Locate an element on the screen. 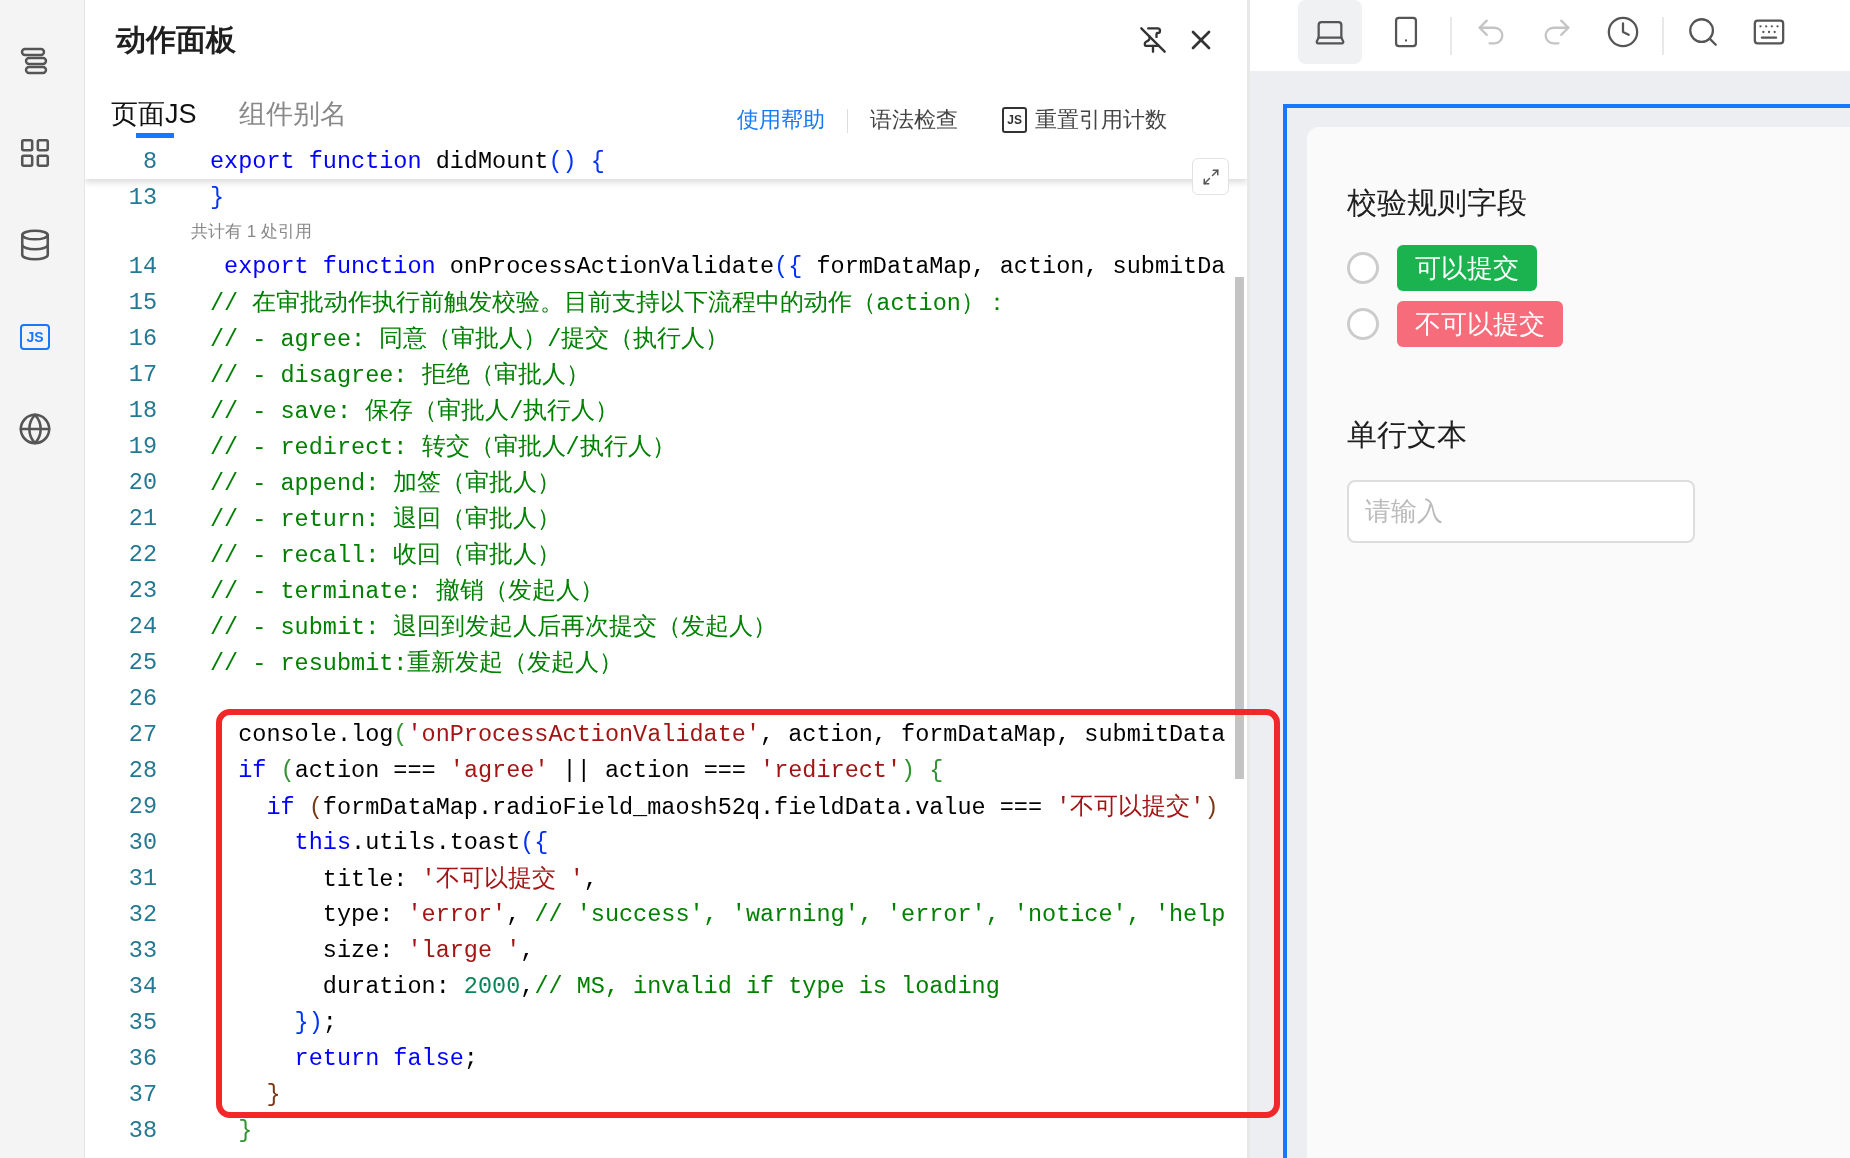  code-line: // - save: 保存（审批人/执行人） is located at coordinates (415, 411).